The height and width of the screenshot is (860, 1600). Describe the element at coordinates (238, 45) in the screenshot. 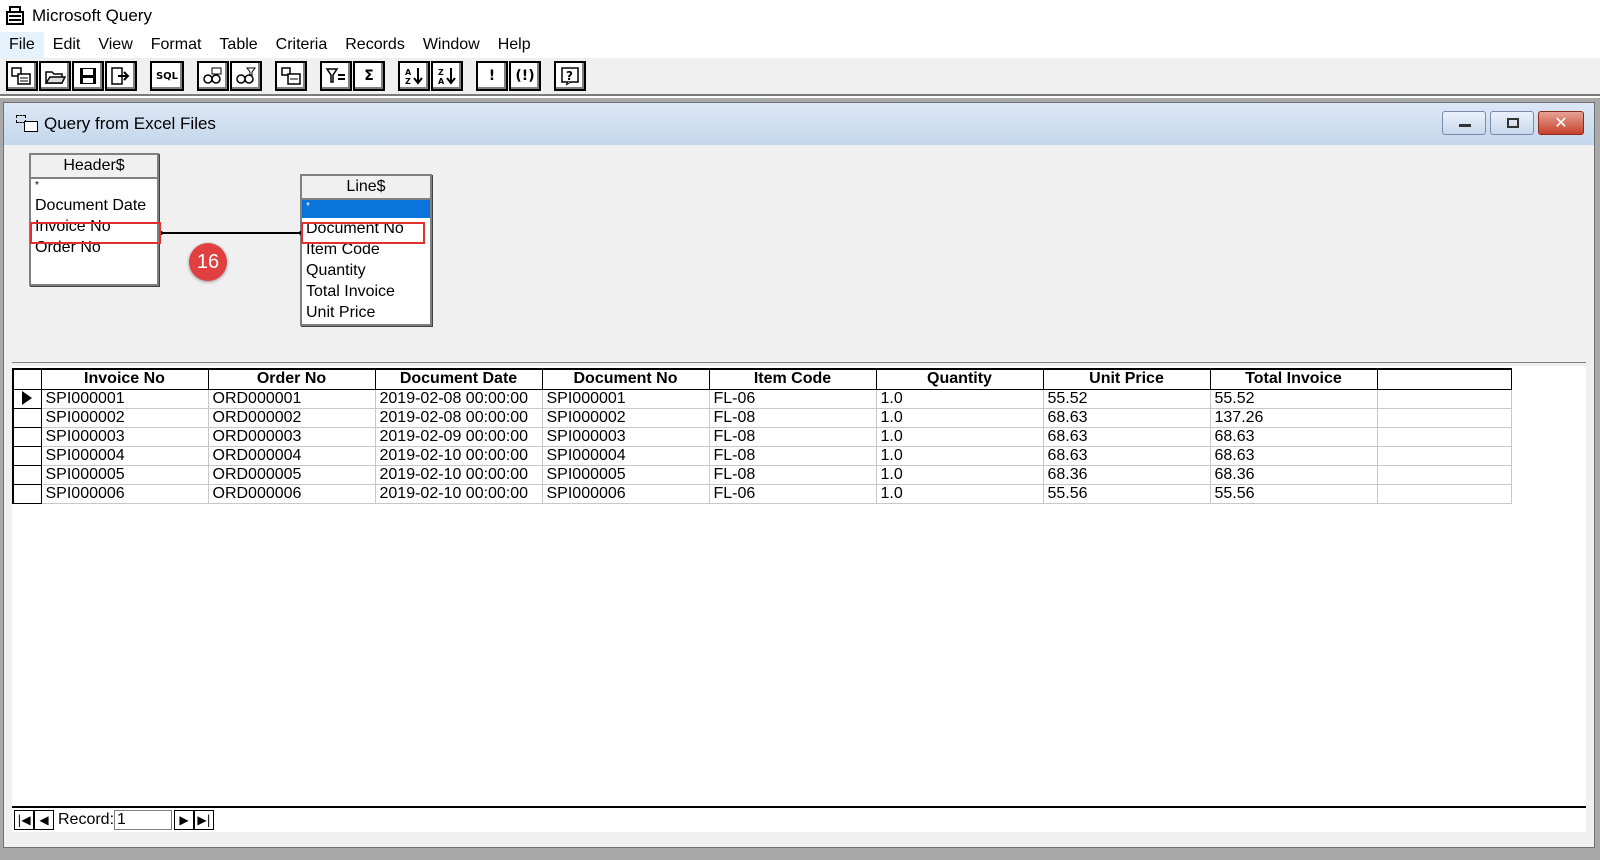

I see `menu-table: Table` at that location.